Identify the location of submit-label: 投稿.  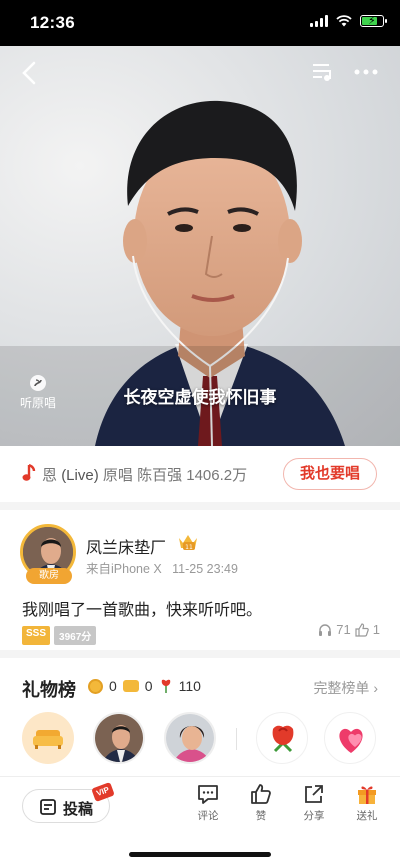
(78, 809).